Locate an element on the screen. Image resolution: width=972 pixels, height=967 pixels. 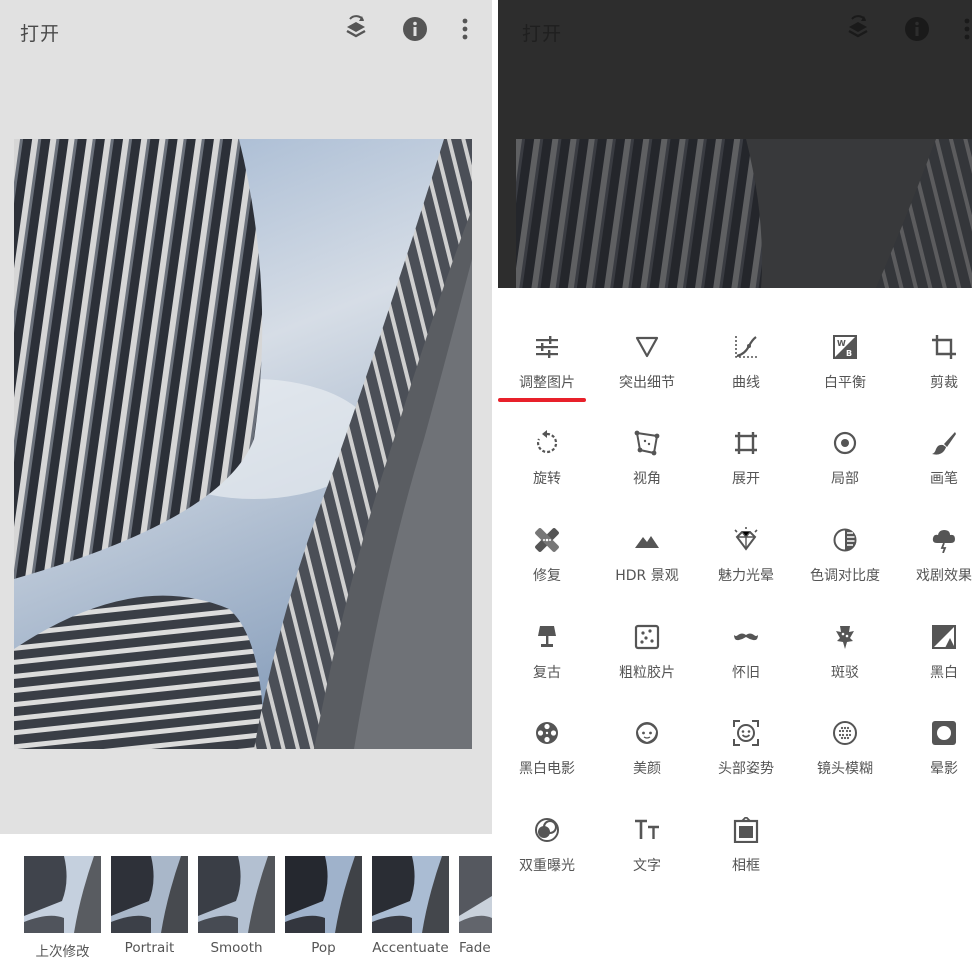
curves-icon is located at coordinates (746, 347).